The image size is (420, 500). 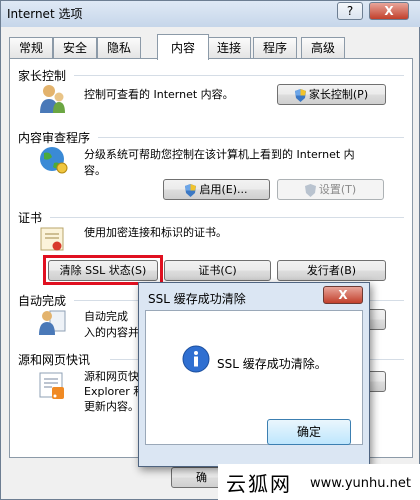 What do you see at coordinates (54, 160) in the screenshot?
I see `globe-icon` at bounding box center [54, 160].